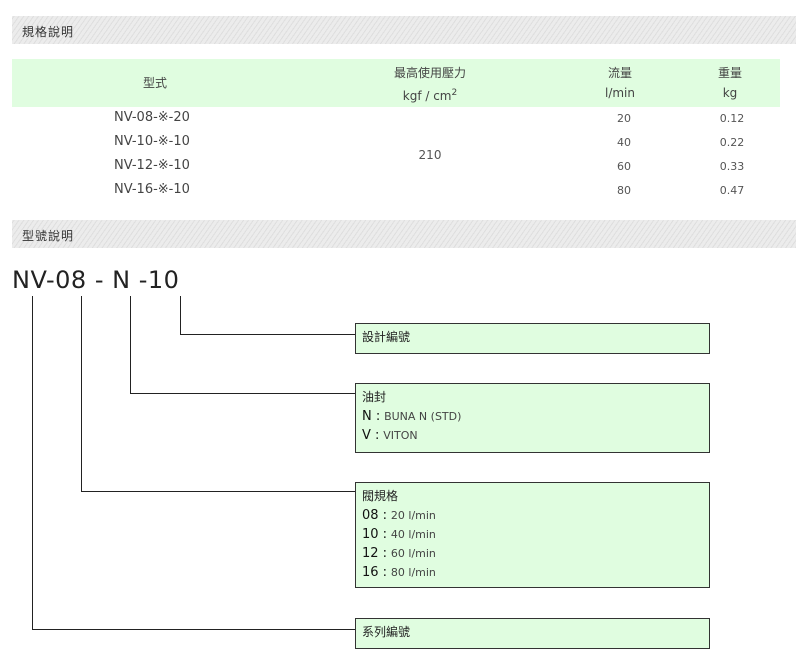 Image resolution: width=800 pixels, height=658 pixels. I want to click on pressure-unit-text: kgf / cm, so click(427, 96).